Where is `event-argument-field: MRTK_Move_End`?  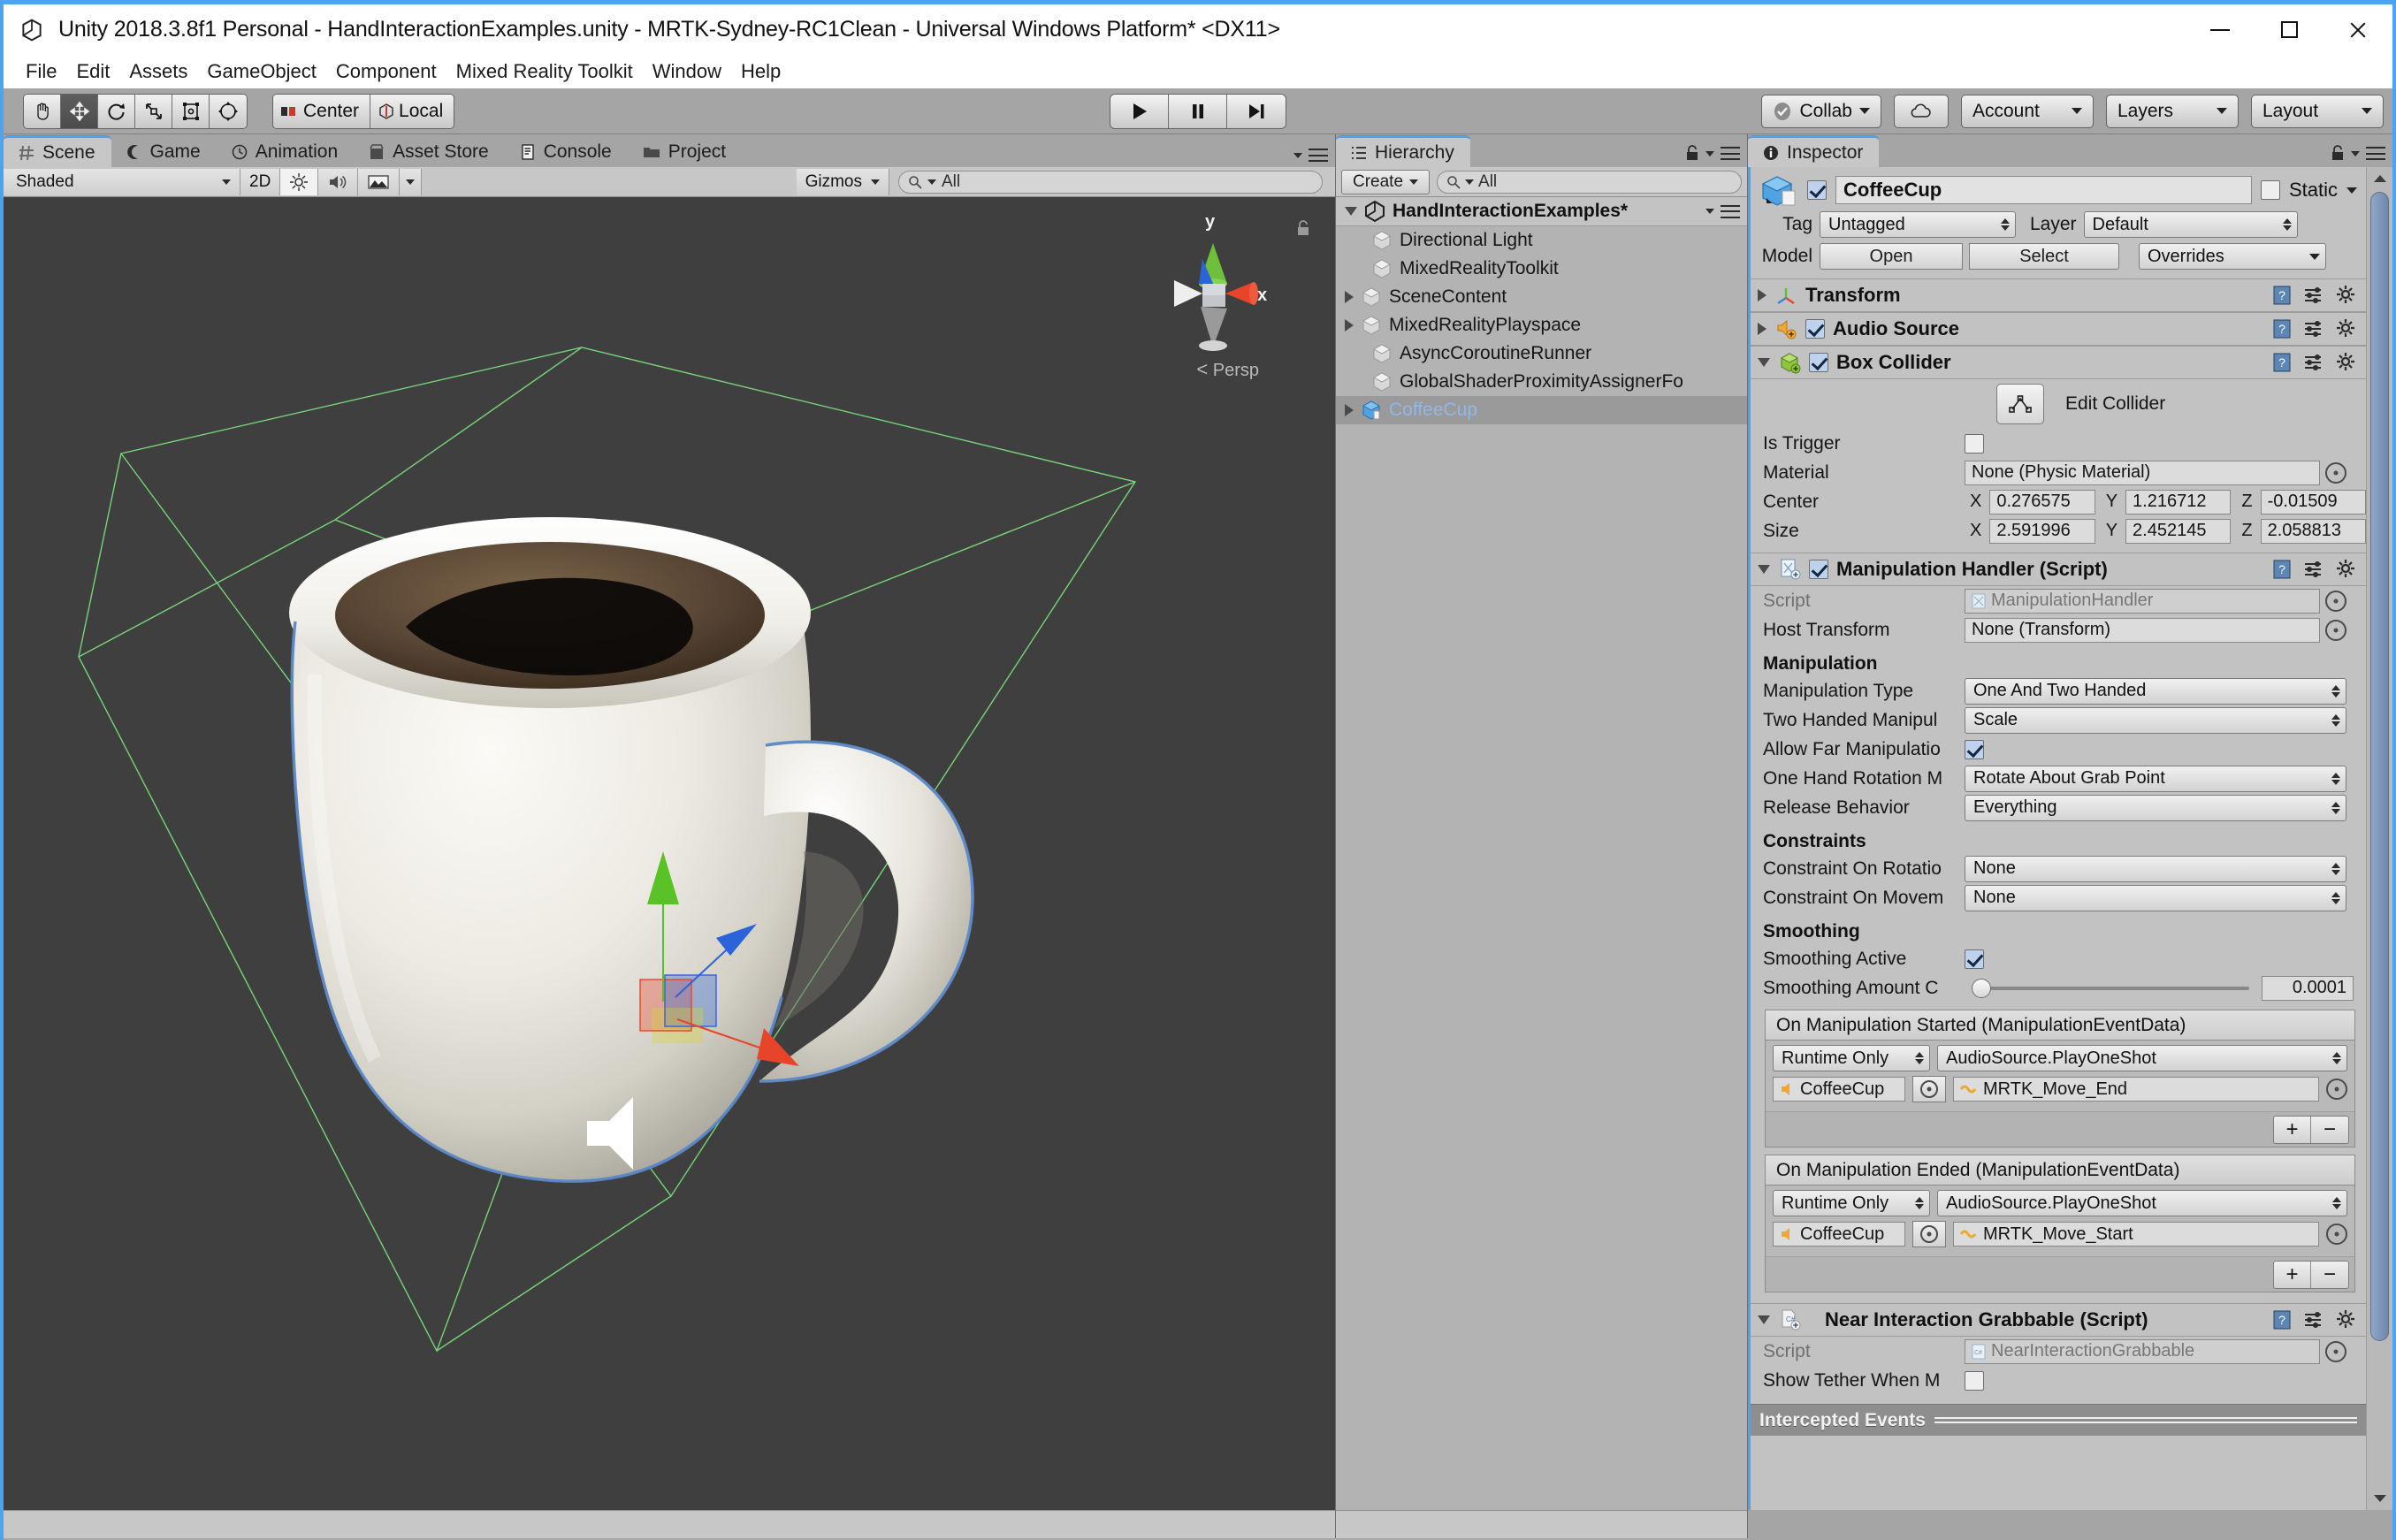 event-argument-field: MRTK_Move_End is located at coordinates (2136, 1089).